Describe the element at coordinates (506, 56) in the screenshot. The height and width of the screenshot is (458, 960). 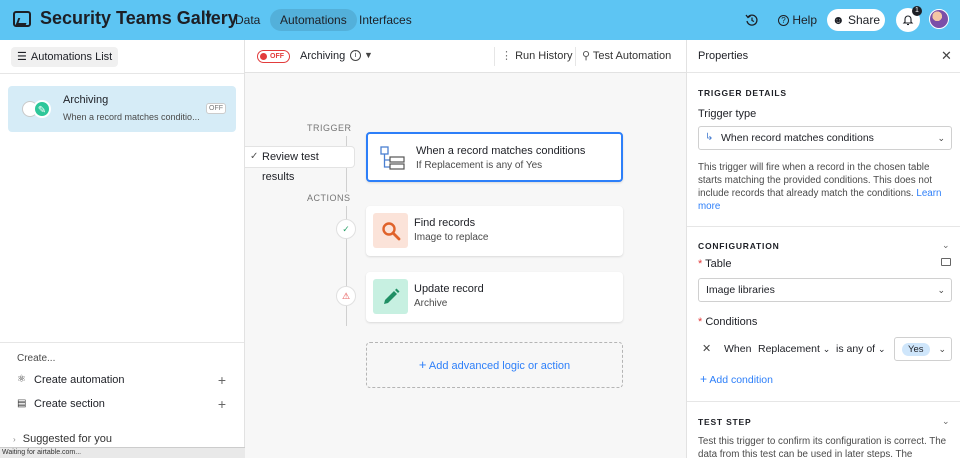
I see `history-icon: ⋮` at that location.